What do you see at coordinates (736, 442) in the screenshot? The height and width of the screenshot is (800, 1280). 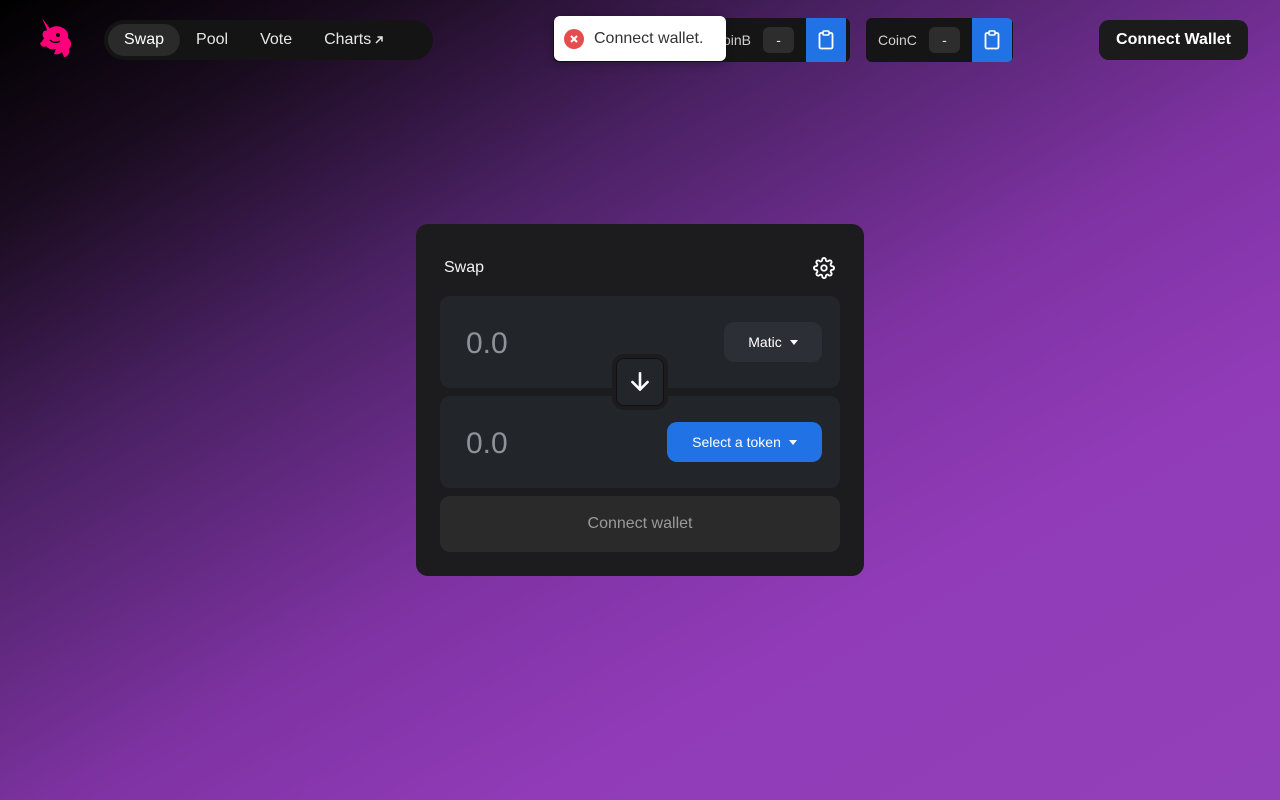 I see `select-token-label: Select a token` at bounding box center [736, 442].